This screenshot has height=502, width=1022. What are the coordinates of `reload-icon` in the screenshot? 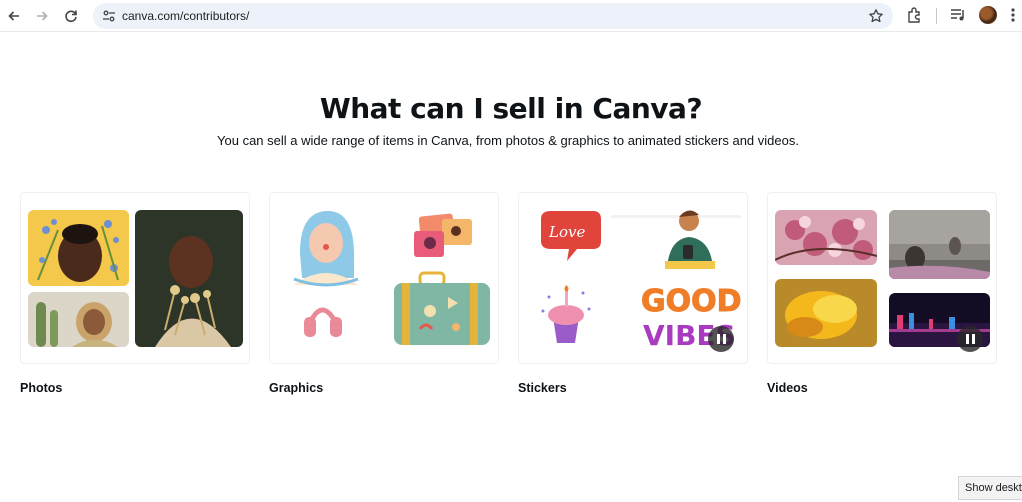 It's located at (71, 16).